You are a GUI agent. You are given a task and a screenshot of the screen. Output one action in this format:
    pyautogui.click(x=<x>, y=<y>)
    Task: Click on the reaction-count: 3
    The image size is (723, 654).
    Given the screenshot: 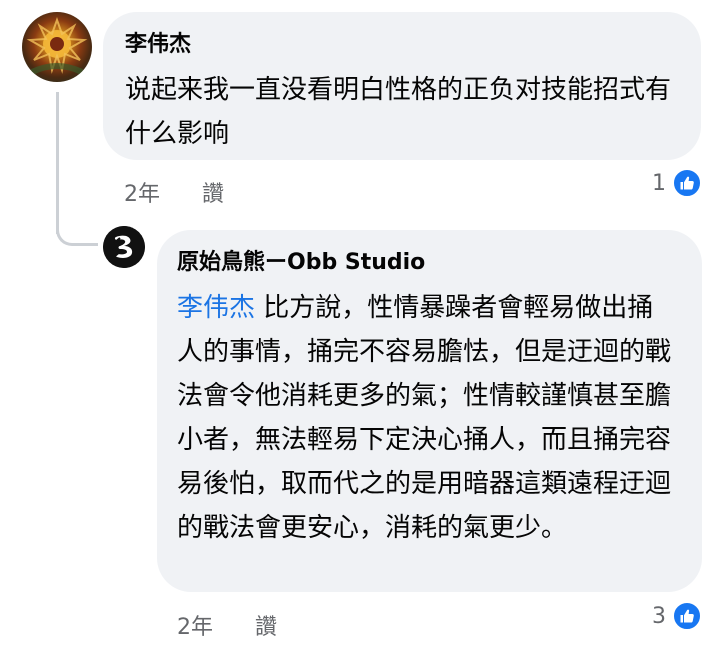 What is the action you would take?
    pyautogui.click(x=659, y=616)
    